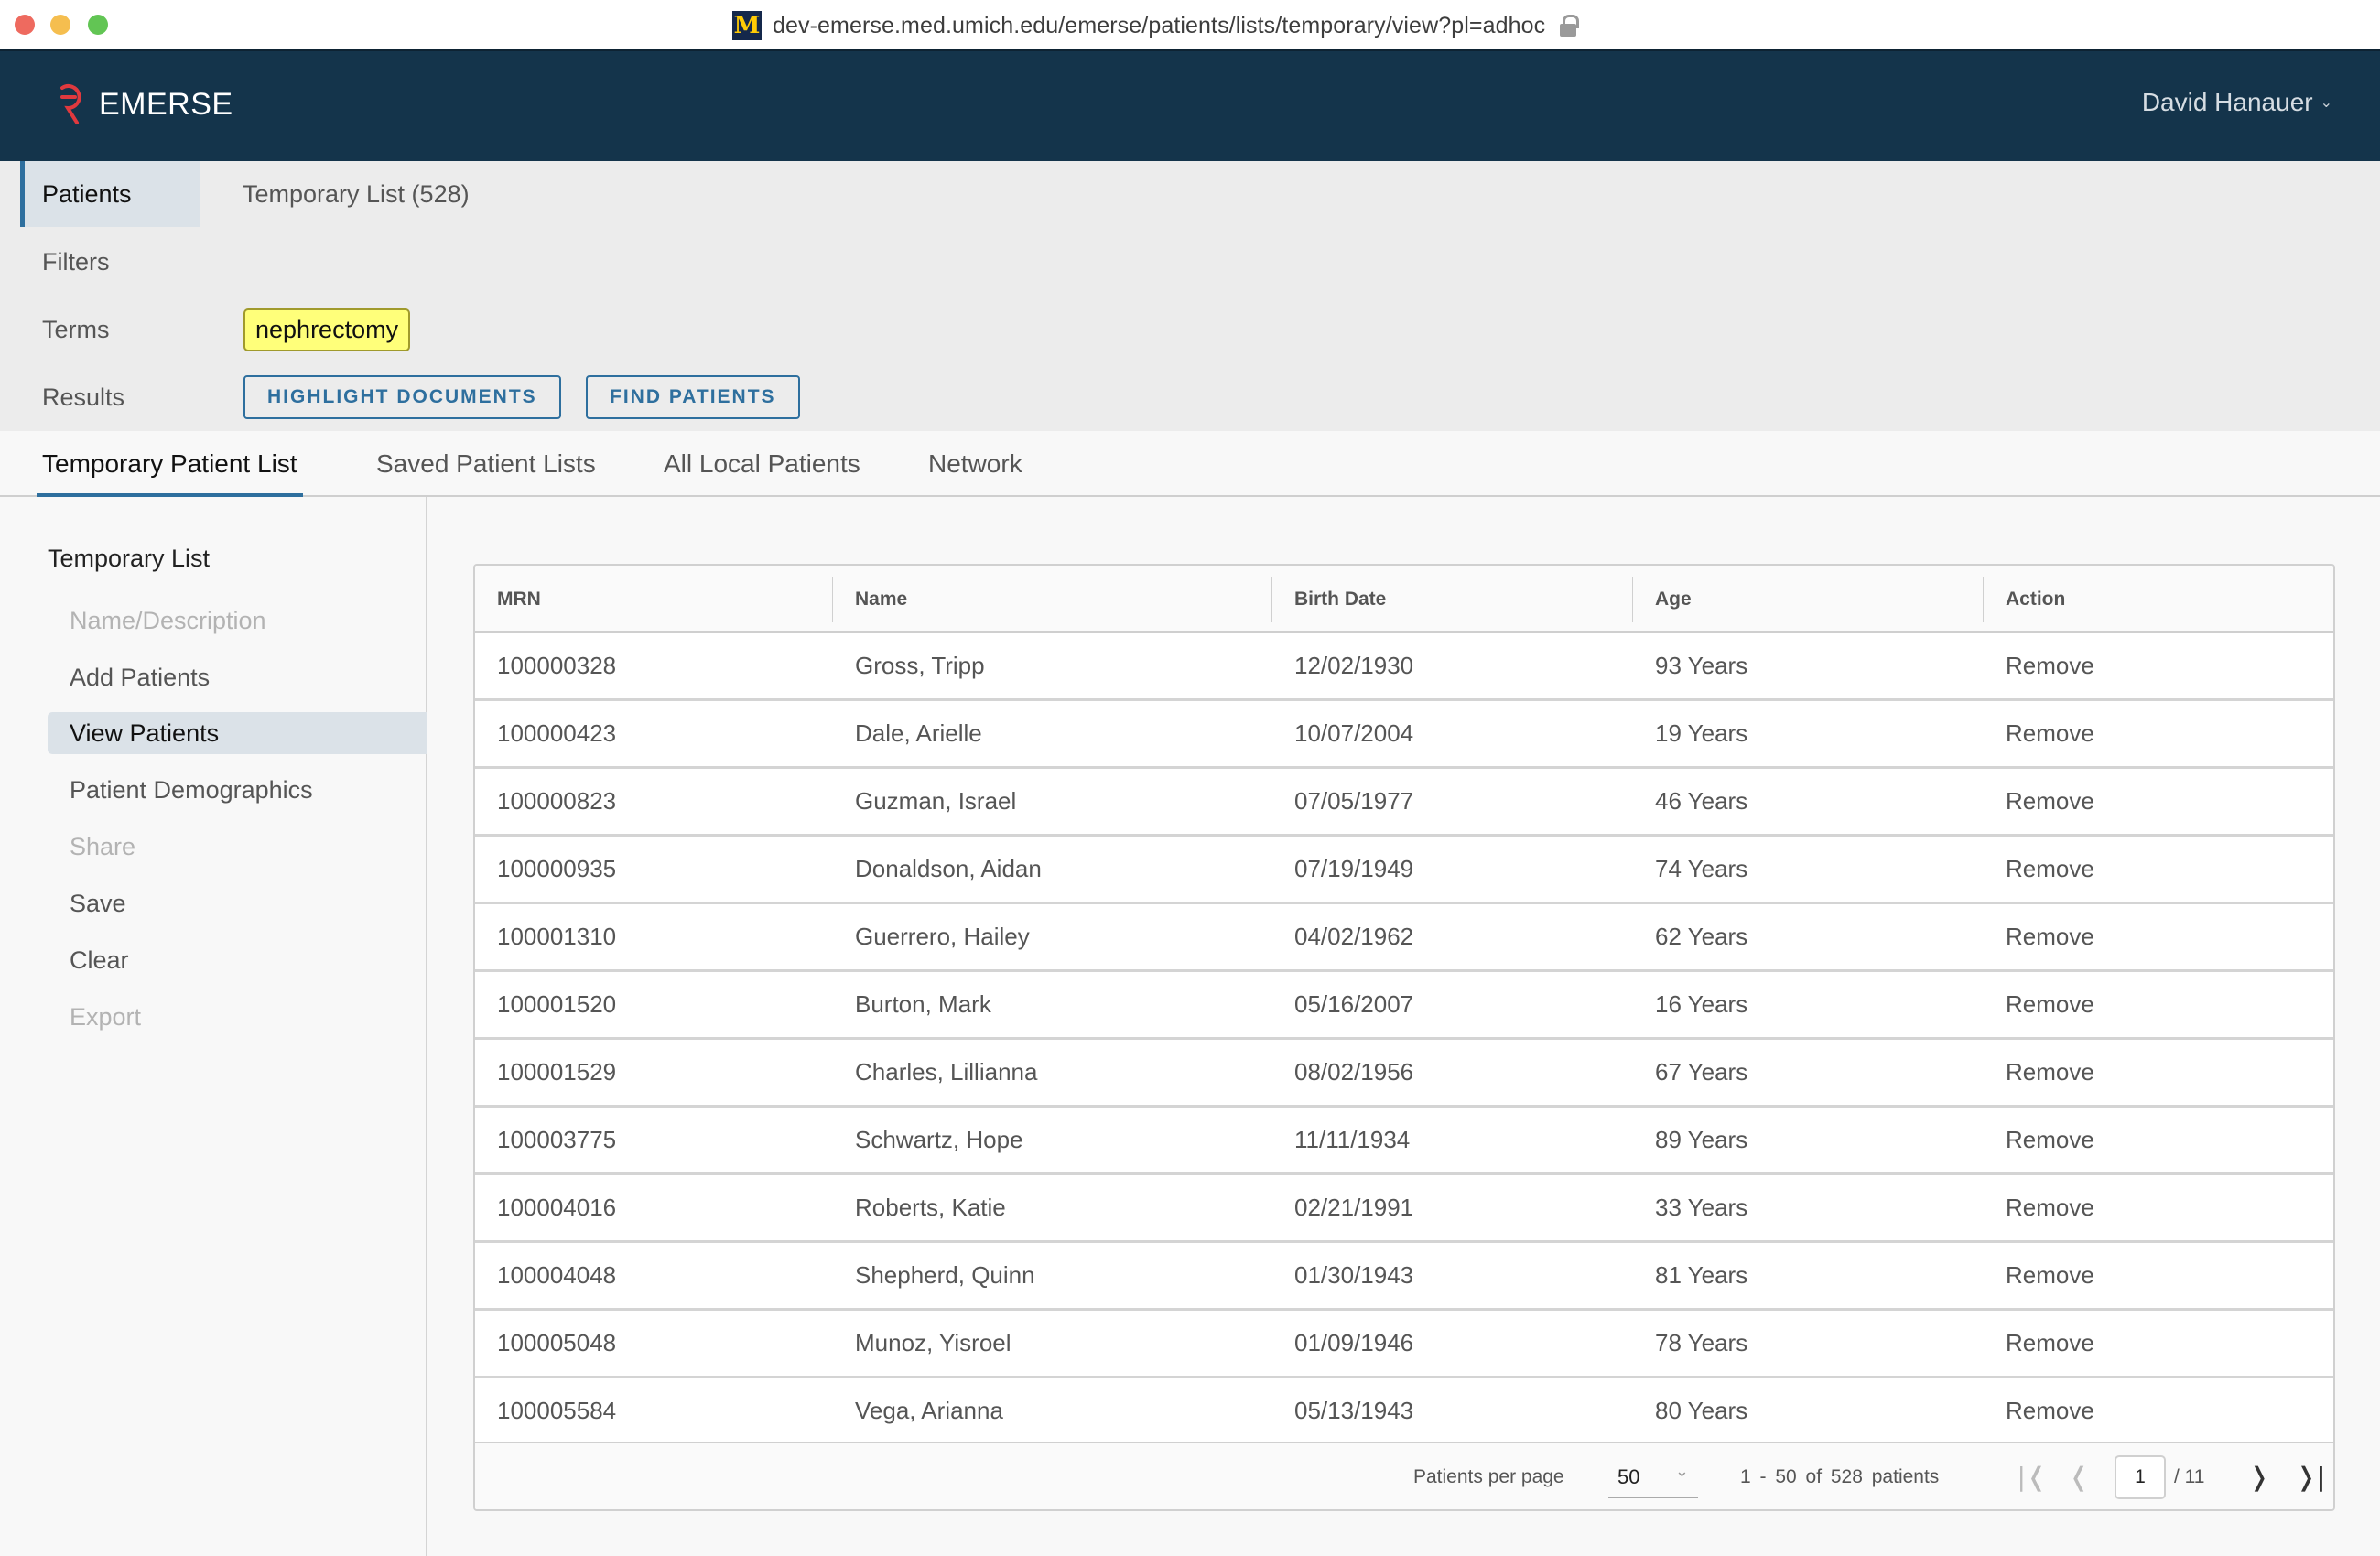  I want to click on cell-age: 46 Years, so click(1701, 801).